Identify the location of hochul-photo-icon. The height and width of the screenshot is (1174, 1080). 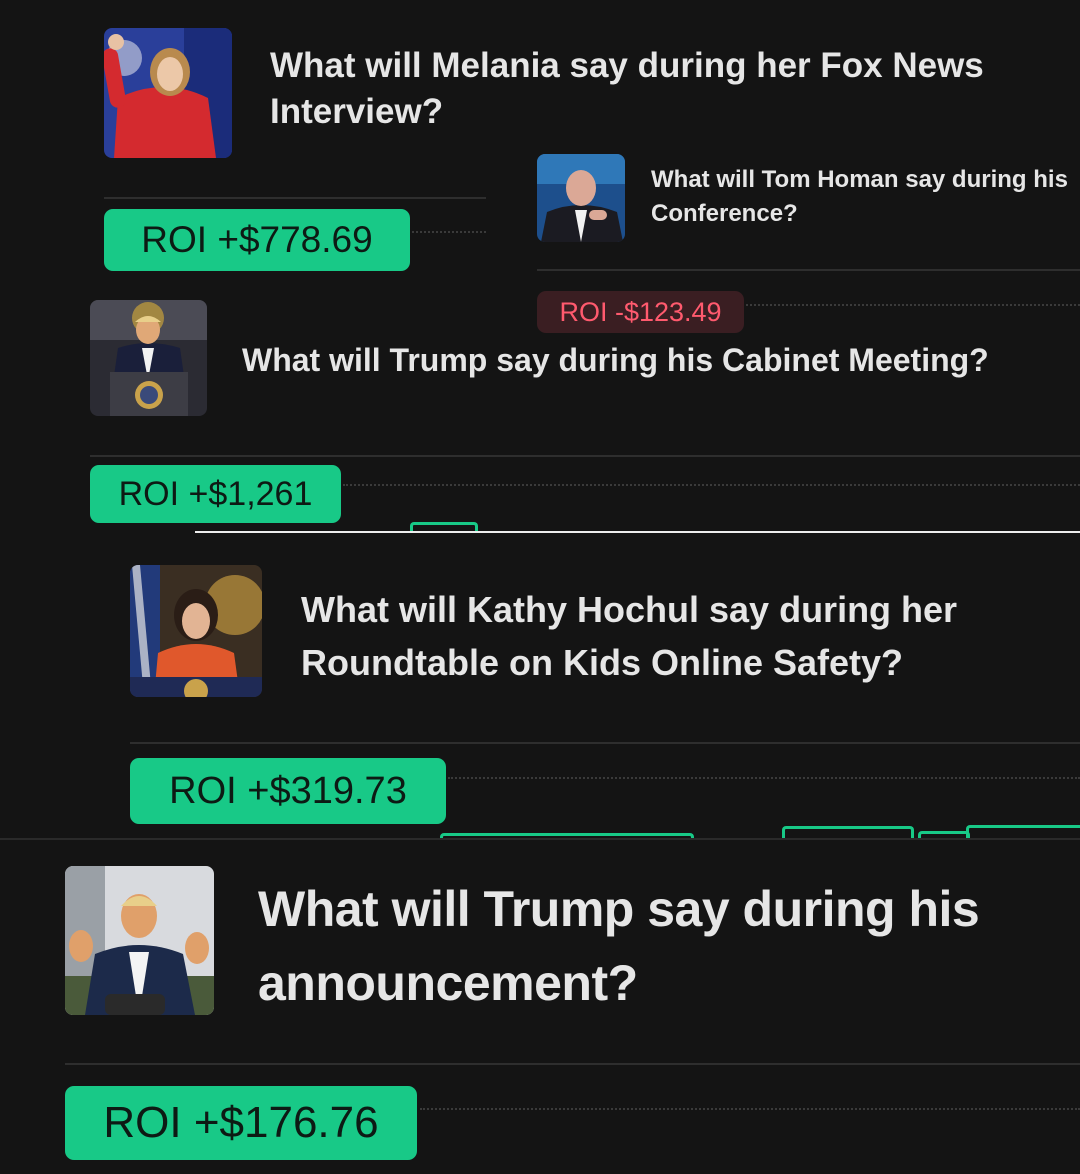
(196, 631).